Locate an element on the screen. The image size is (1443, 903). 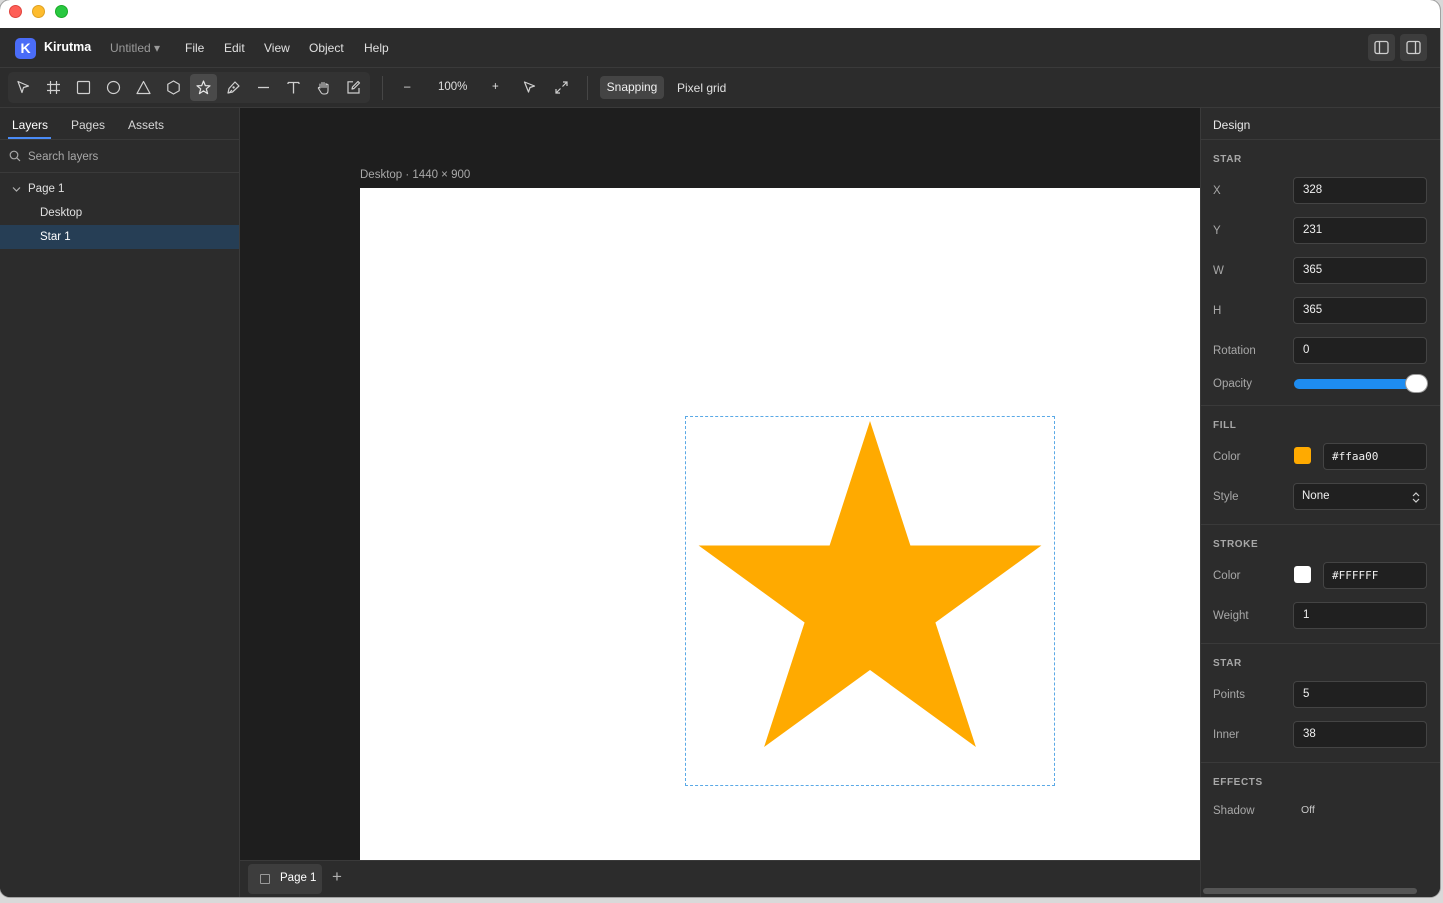
image-edit-icon is located at coordinates (354, 87).